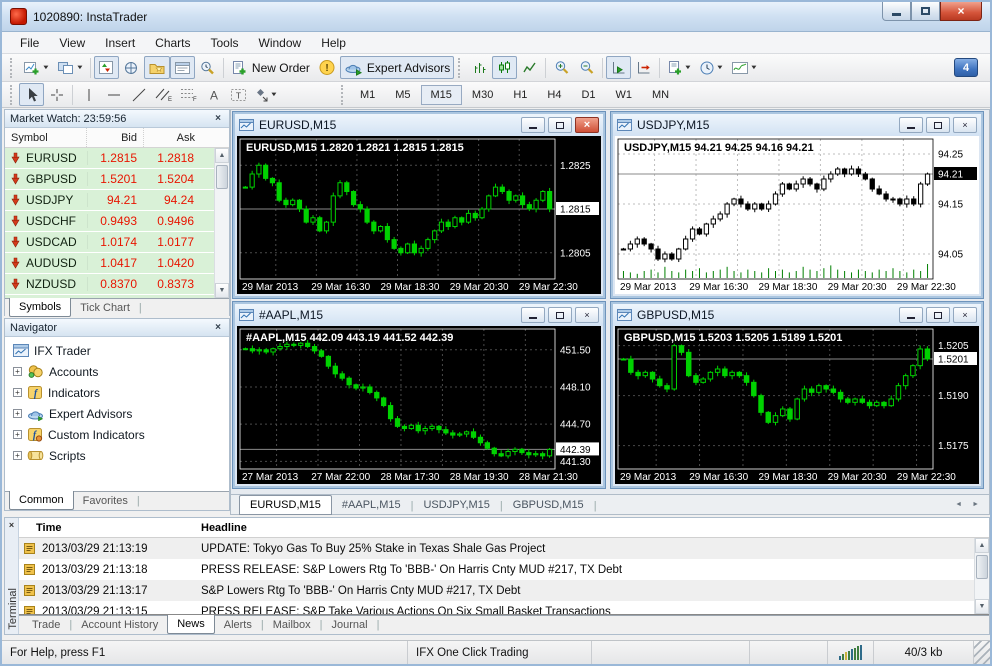 This screenshot has width=992, height=666. Describe the element at coordinates (500, 652) in the screenshot. I see `status-one-click: IFX One Click Trading` at that location.